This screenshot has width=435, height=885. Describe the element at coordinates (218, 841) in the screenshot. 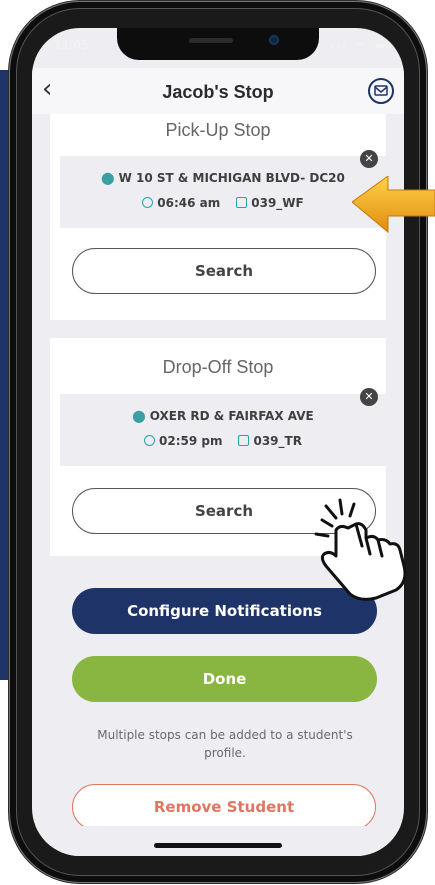

I see `bottom-bar` at that location.